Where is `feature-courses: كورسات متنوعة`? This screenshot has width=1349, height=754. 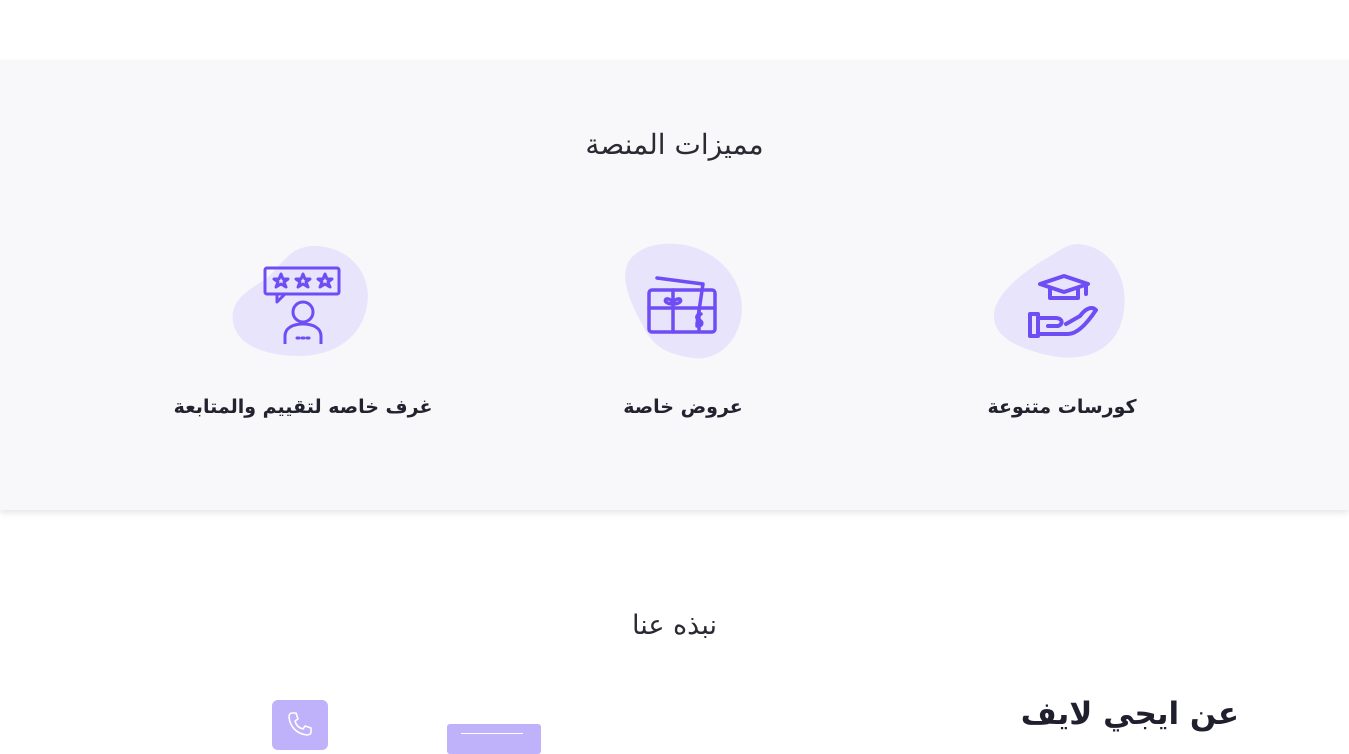
feature-courses: كورسات متنوعة is located at coordinates (1062, 330).